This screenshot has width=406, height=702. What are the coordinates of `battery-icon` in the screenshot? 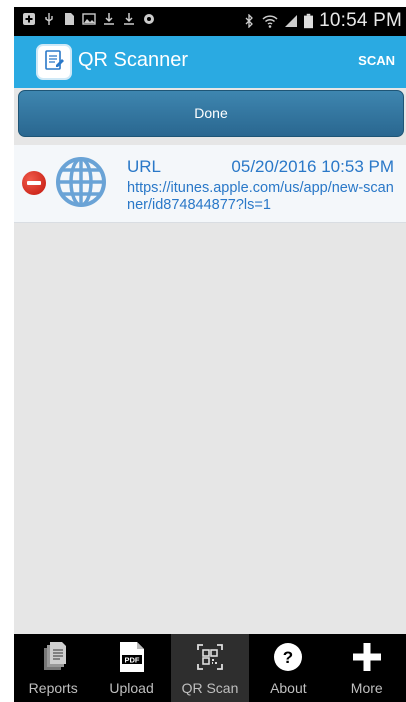 It's located at (309, 21).